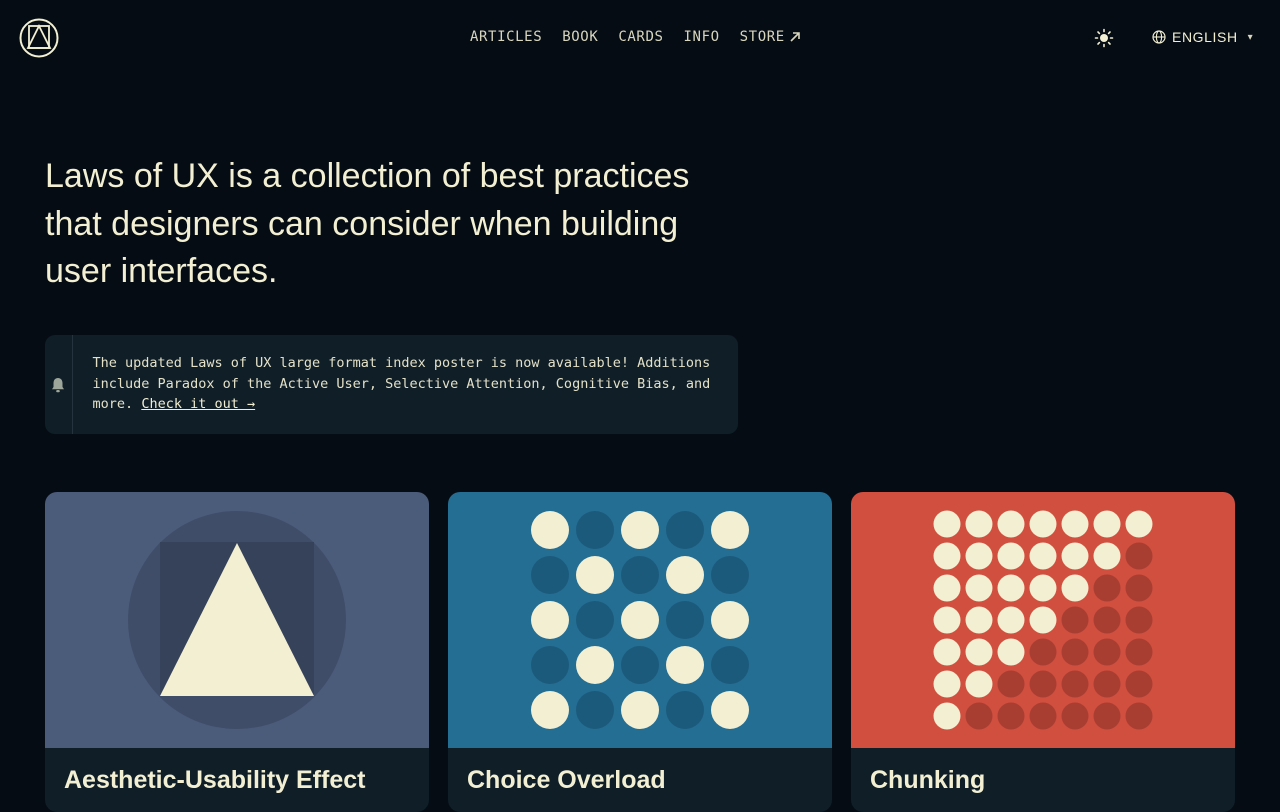  Describe the element at coordinates (39, 38) in the screenshot. I see `laws-of-ux-logo-icon` at that location.